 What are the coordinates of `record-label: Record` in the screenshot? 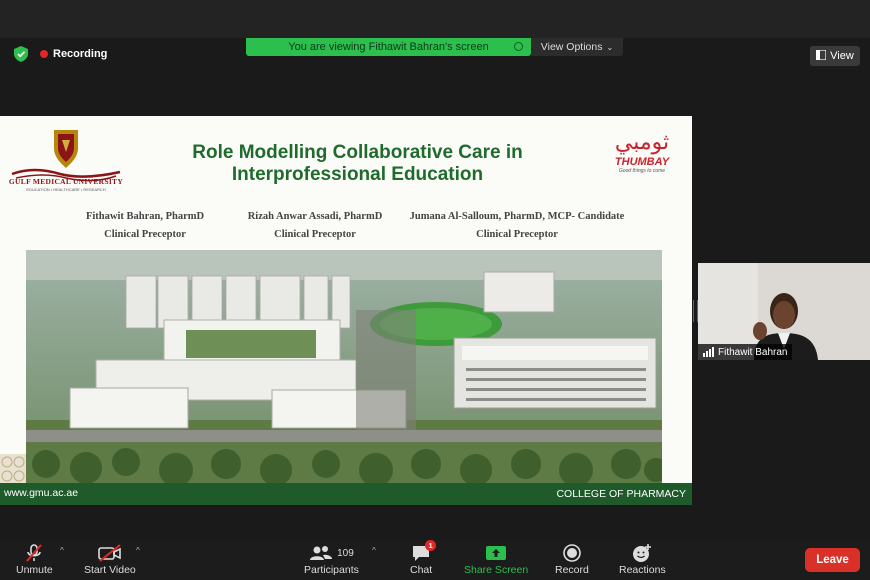 It's located at (572, 570).